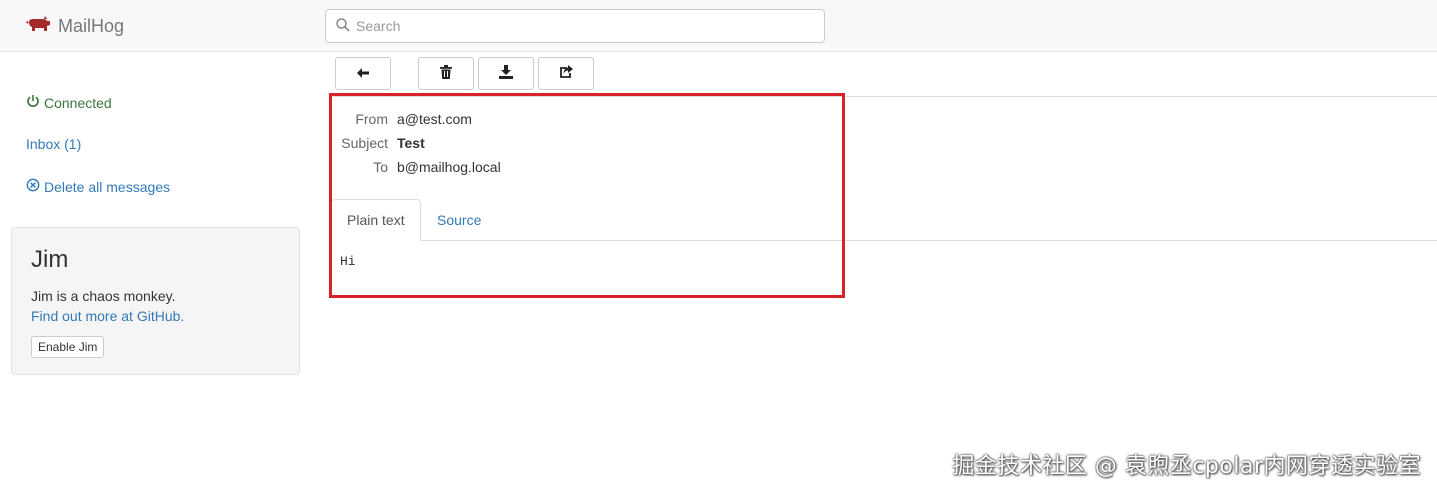 Image resolution: width=1437 pixels, height=494 pixels. Describe the element at coordinates (33, 102) in the screenshot. I see `power-icon` at that location.